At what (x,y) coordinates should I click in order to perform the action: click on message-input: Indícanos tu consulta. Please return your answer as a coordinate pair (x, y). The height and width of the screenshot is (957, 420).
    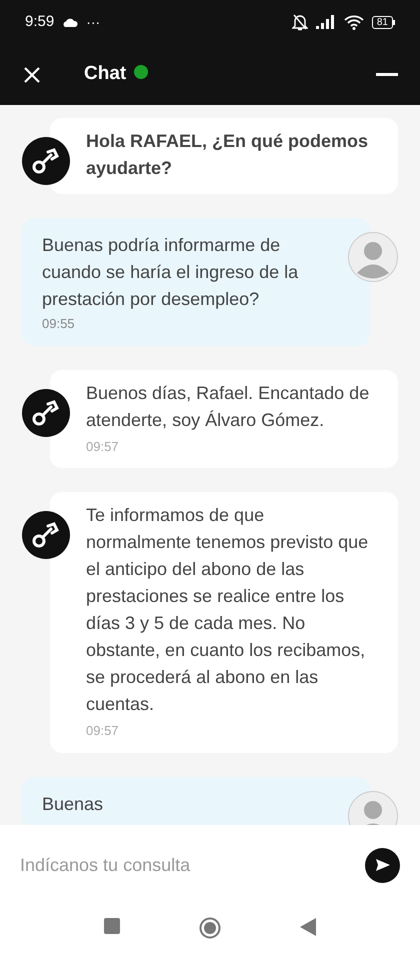
    Looking at the image, I should click on (192, 865).